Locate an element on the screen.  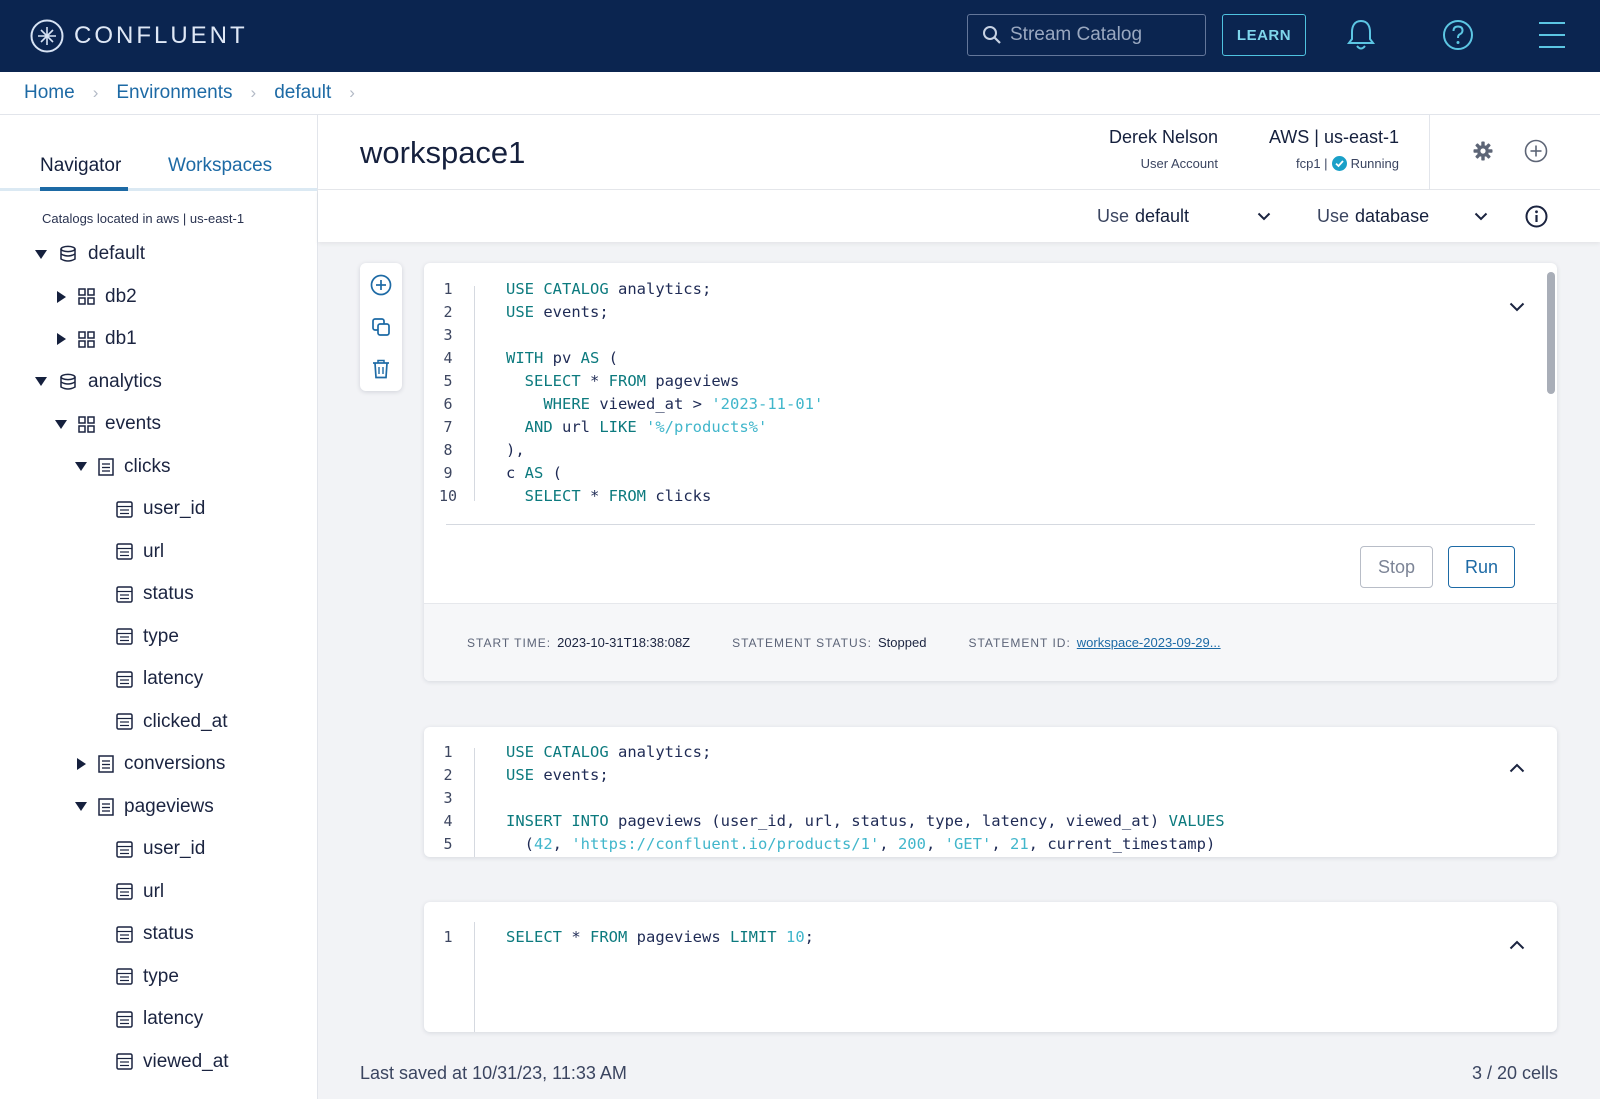
tree-item-database: db2 is located at coordinates (95, 297).